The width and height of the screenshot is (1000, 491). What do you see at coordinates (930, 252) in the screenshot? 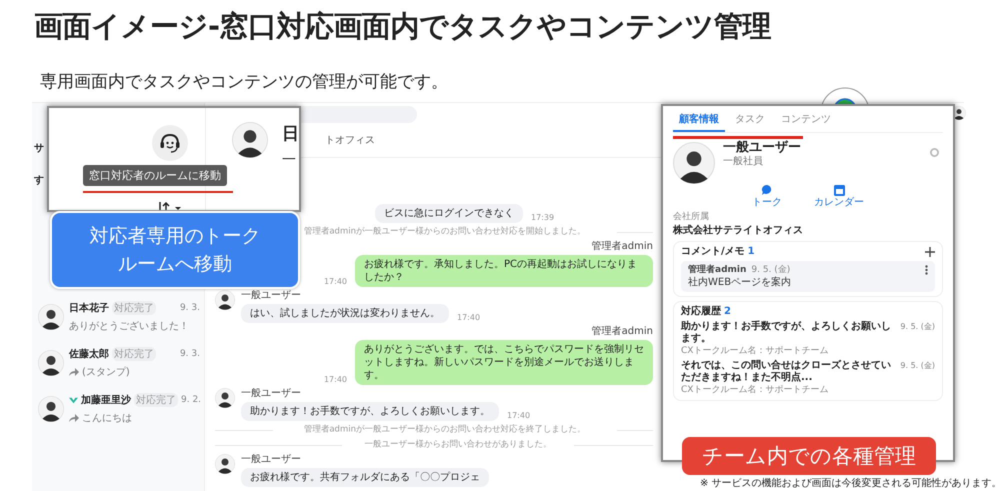
I see `add-icon` at bounding box center [930, 252].